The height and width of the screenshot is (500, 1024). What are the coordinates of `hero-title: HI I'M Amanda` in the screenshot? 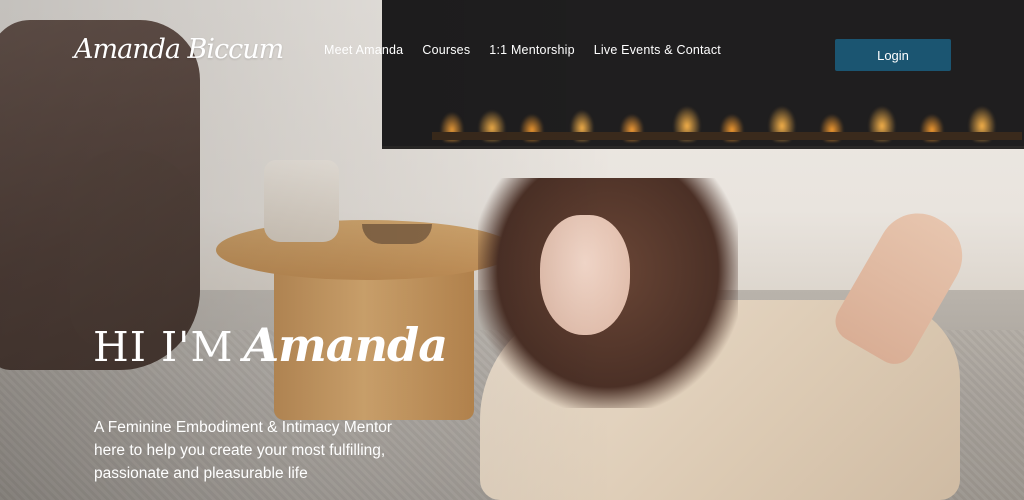 It's located at (270, 345).